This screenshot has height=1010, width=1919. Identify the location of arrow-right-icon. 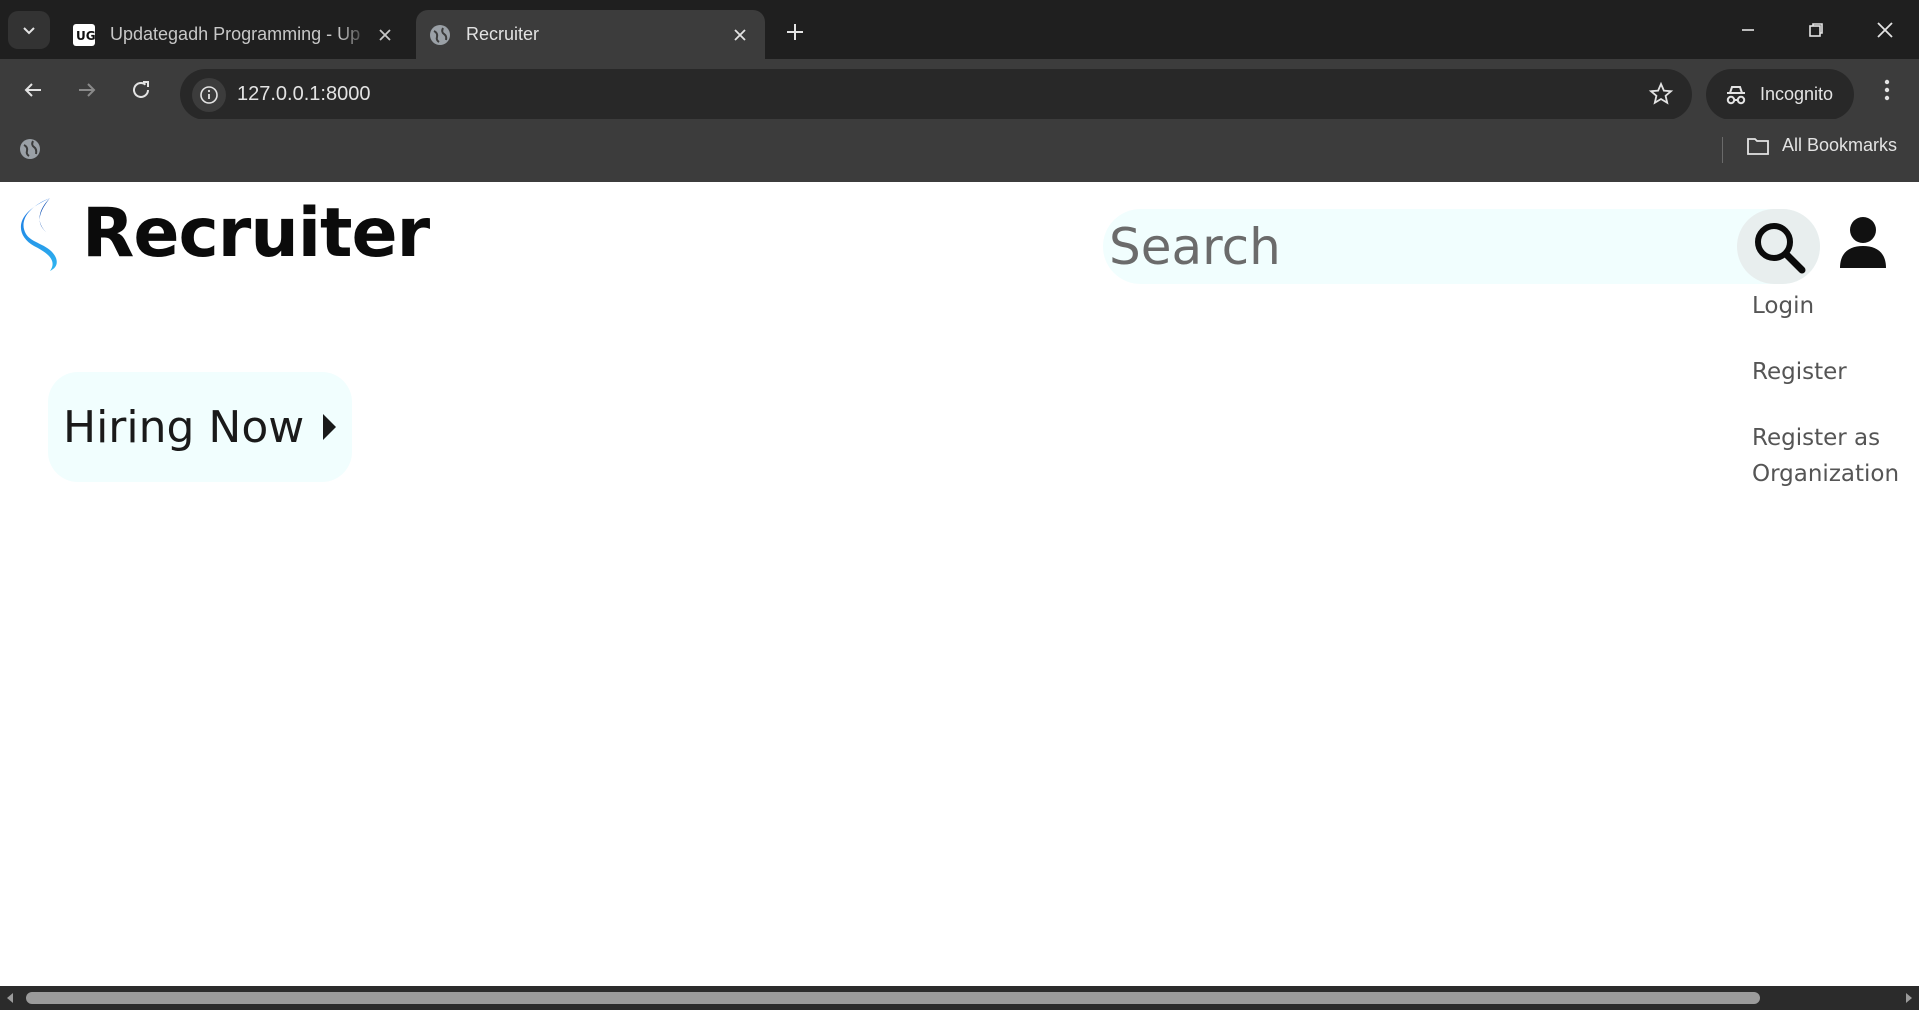
(87, 90).